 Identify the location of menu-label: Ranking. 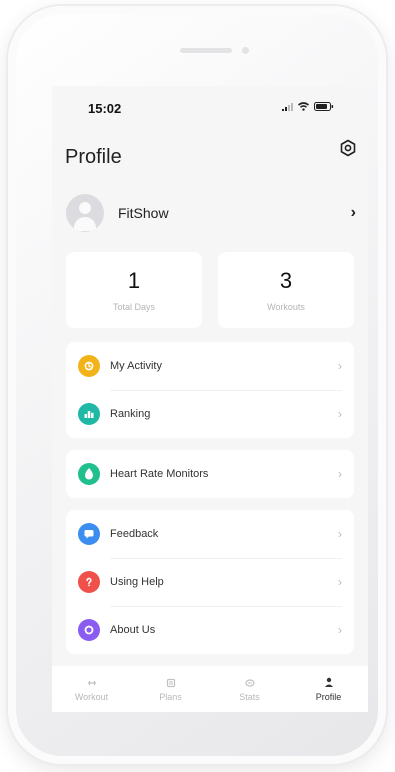
(130, 414).